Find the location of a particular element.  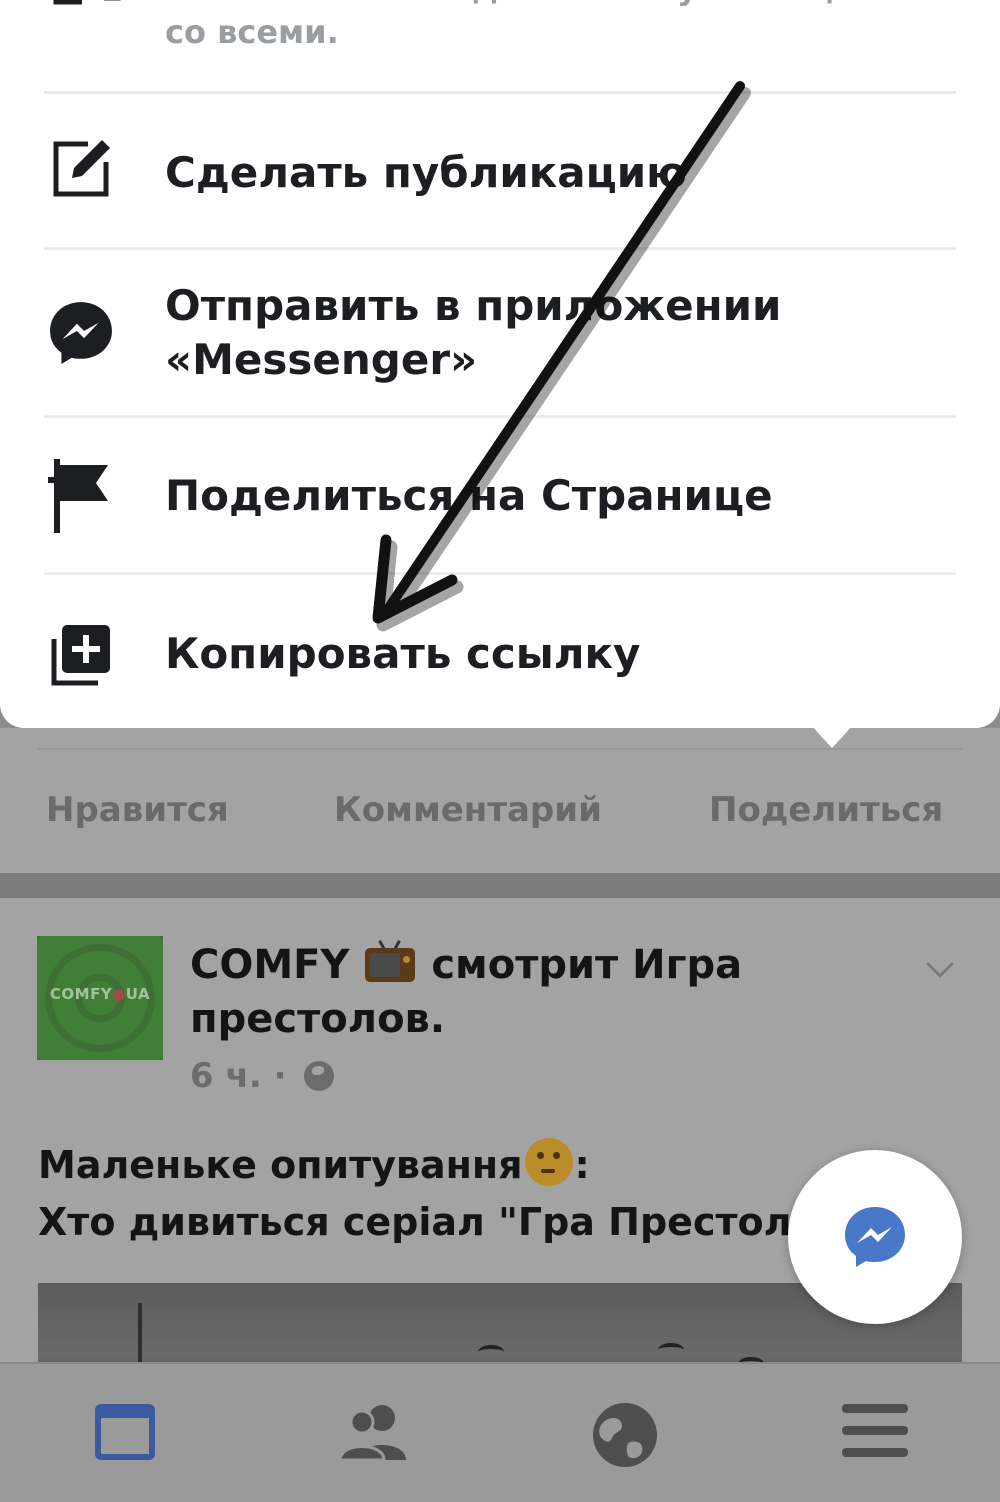

globe-icon is located at coordinates (625, 1435).